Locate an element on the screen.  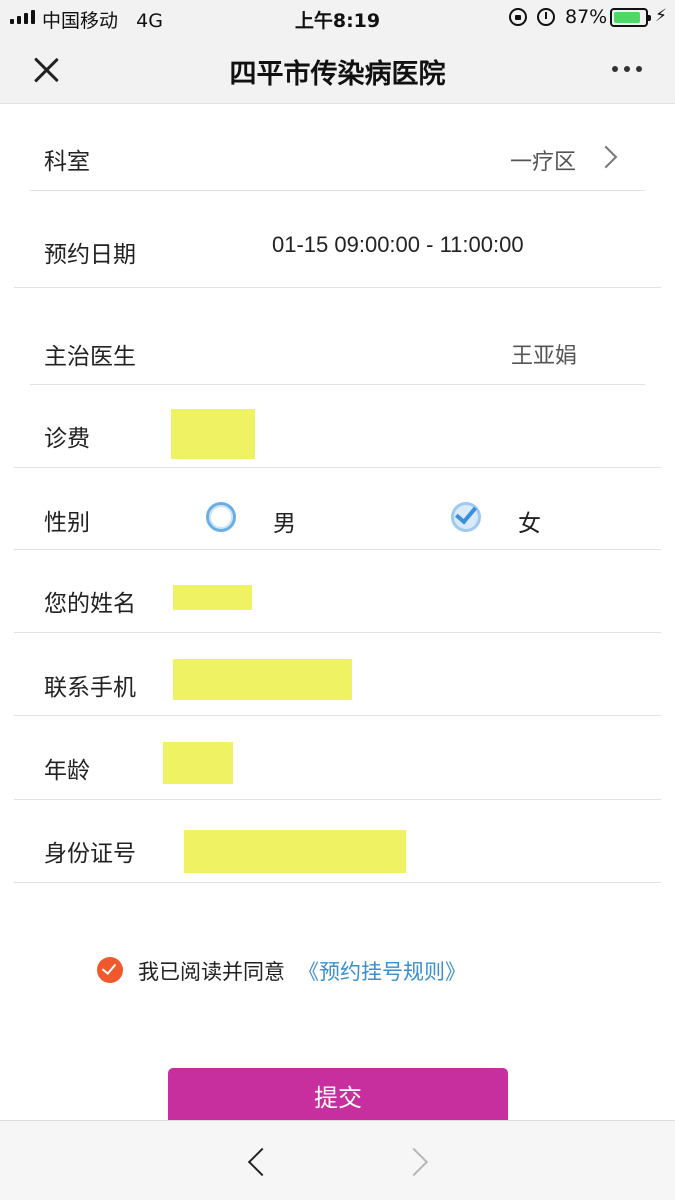
status-bar: 中国移动 4G 上午8:19 87% ⚡ is located at coordinates (337, 17).